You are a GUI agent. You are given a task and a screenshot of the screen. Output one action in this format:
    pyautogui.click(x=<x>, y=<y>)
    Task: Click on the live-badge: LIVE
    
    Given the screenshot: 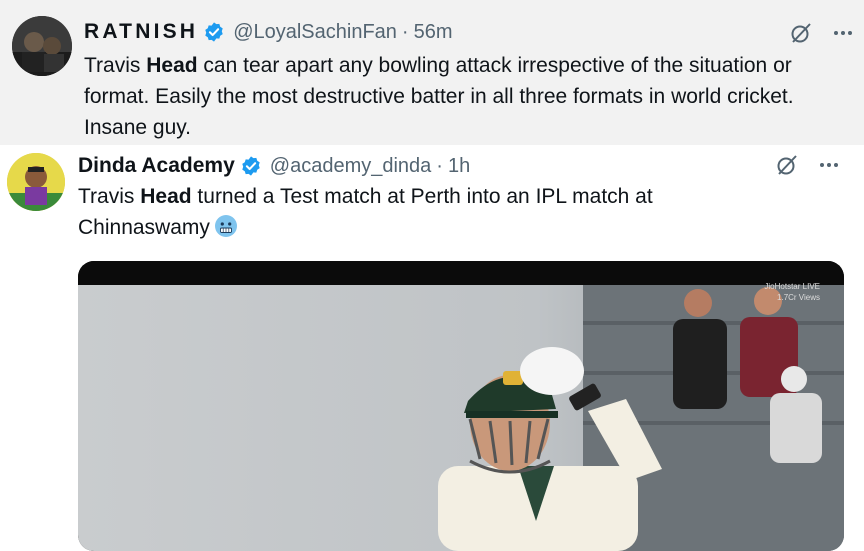 What is the action you would take?
    pyautogui.click(x=811, y=286)
    